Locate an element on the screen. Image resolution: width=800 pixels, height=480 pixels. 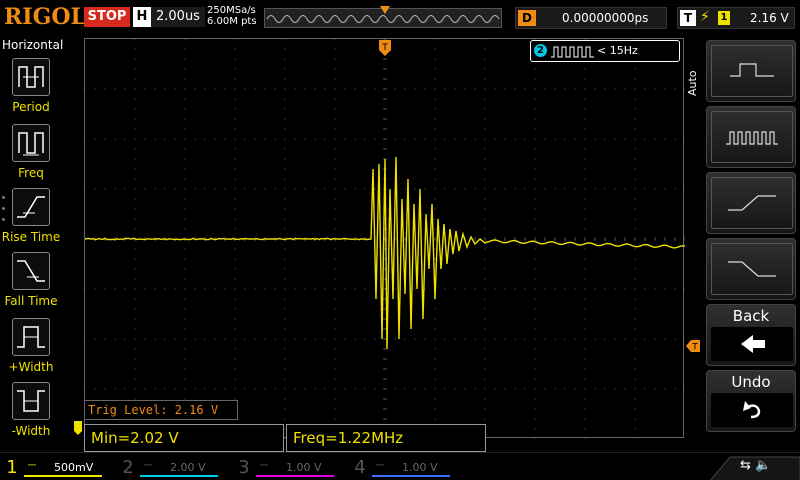
softkey-square-wave is located at coordinates (751, 71).